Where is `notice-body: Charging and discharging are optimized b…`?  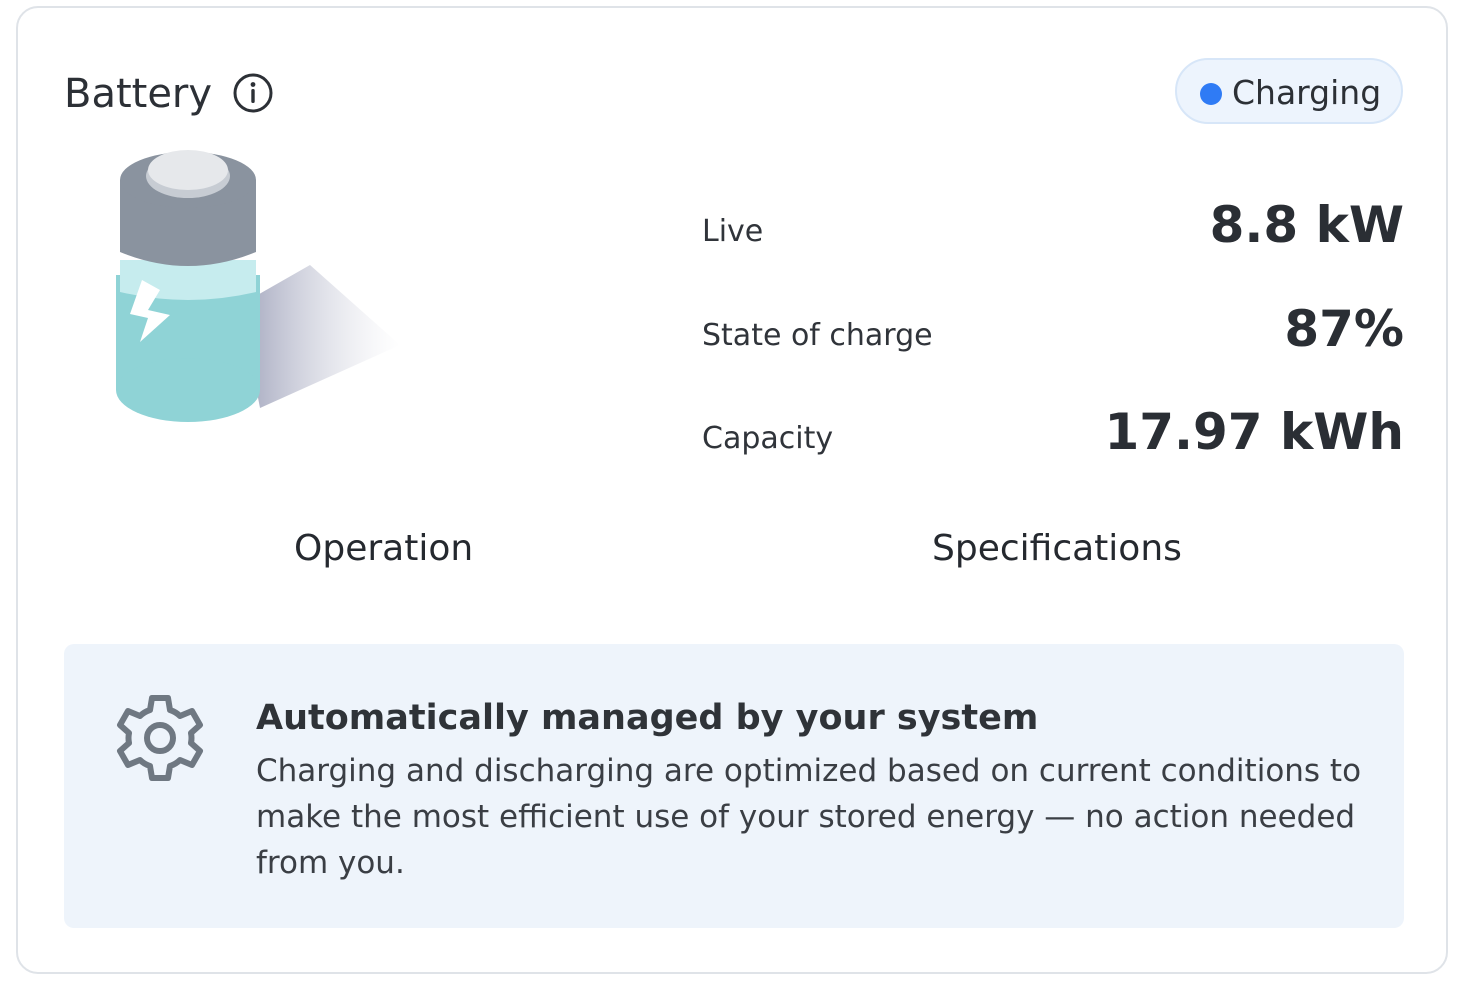
notice-body: Charging and discharging are optimized b… is located at coordinates (809, 817).